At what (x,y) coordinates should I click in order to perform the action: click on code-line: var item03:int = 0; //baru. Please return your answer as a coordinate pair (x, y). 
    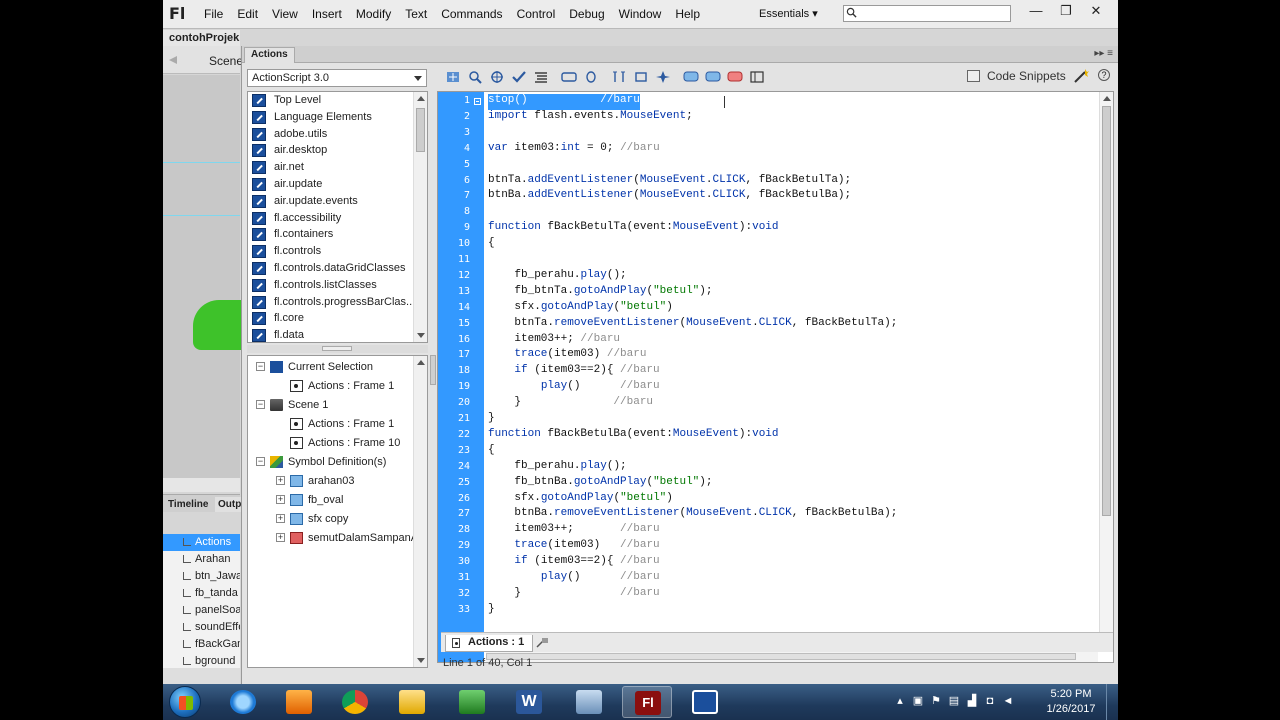
    Looking at the image, I should click on (574, 150).